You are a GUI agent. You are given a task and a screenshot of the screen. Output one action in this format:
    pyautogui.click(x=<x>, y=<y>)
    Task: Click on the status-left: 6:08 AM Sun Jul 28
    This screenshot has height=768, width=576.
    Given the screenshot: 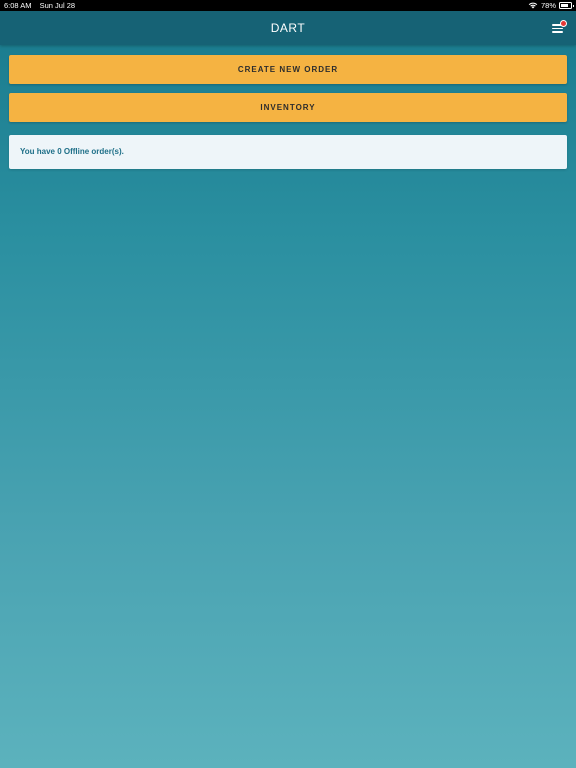 What is the action you would take?
    pyautogui.click(x=42, y=5)
    